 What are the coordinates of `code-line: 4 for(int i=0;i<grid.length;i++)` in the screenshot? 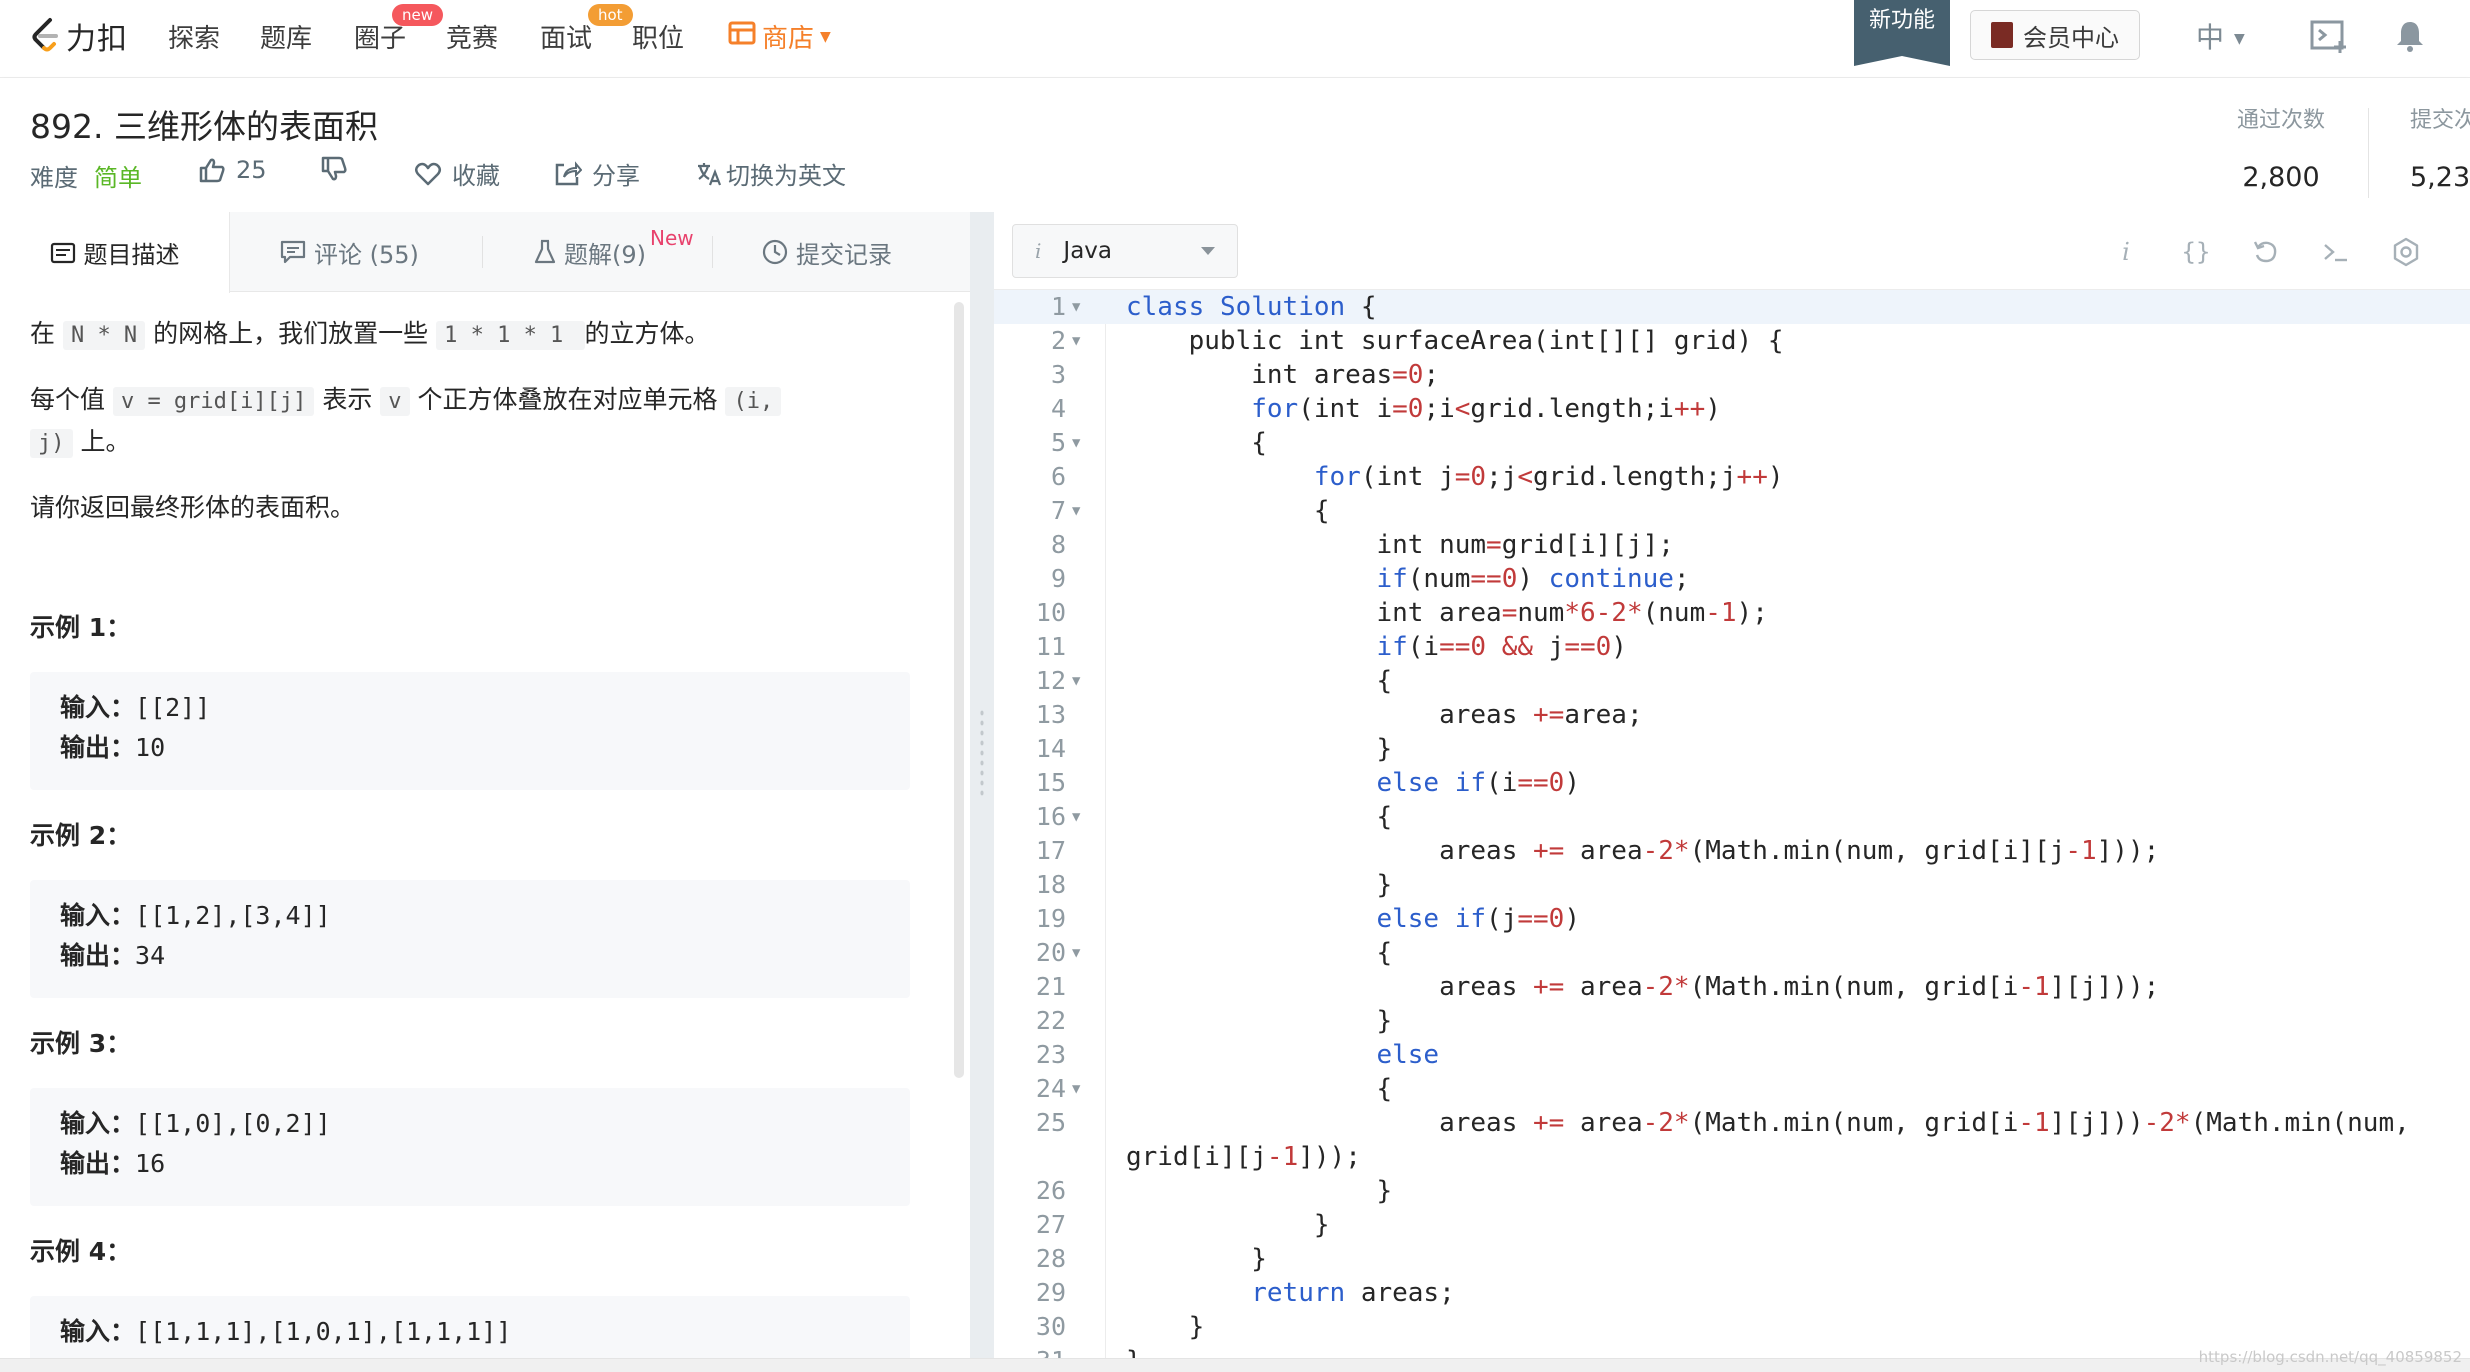 It's located at (1732, 409).